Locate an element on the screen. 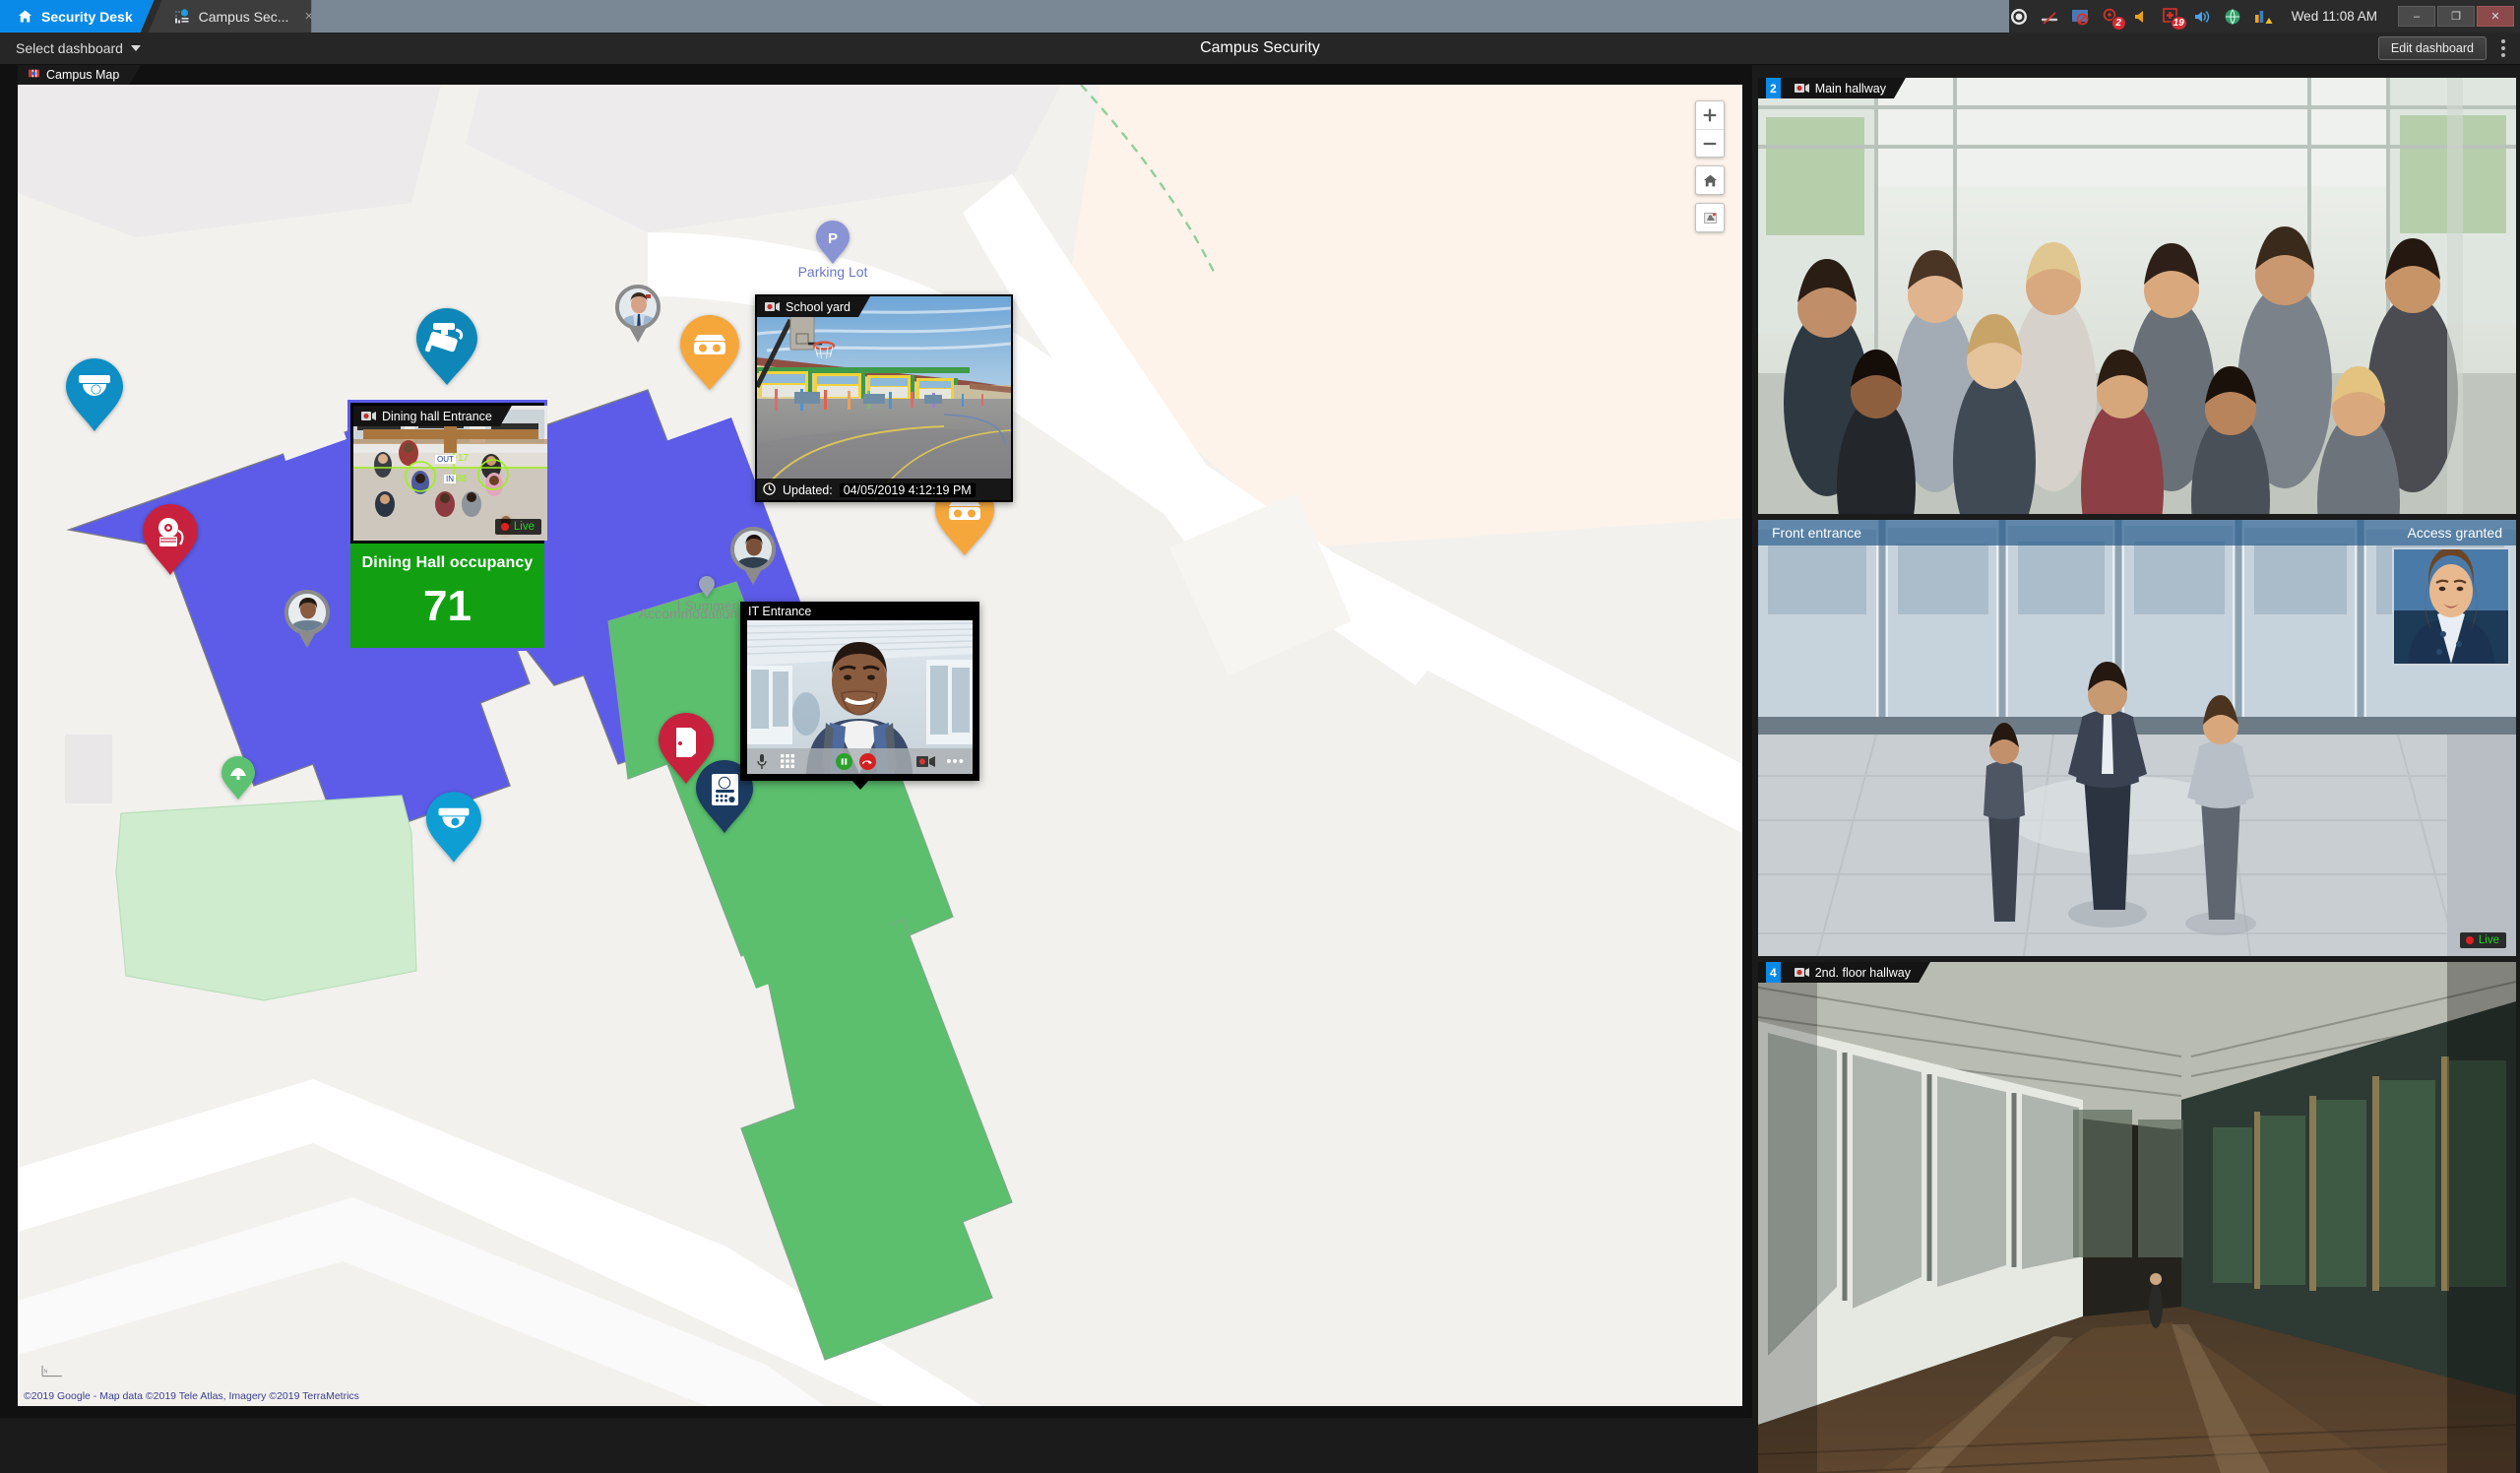 The width and height of the screenshot is (2520, 1473). pin-guard-north is located at coordinates (638, 314).